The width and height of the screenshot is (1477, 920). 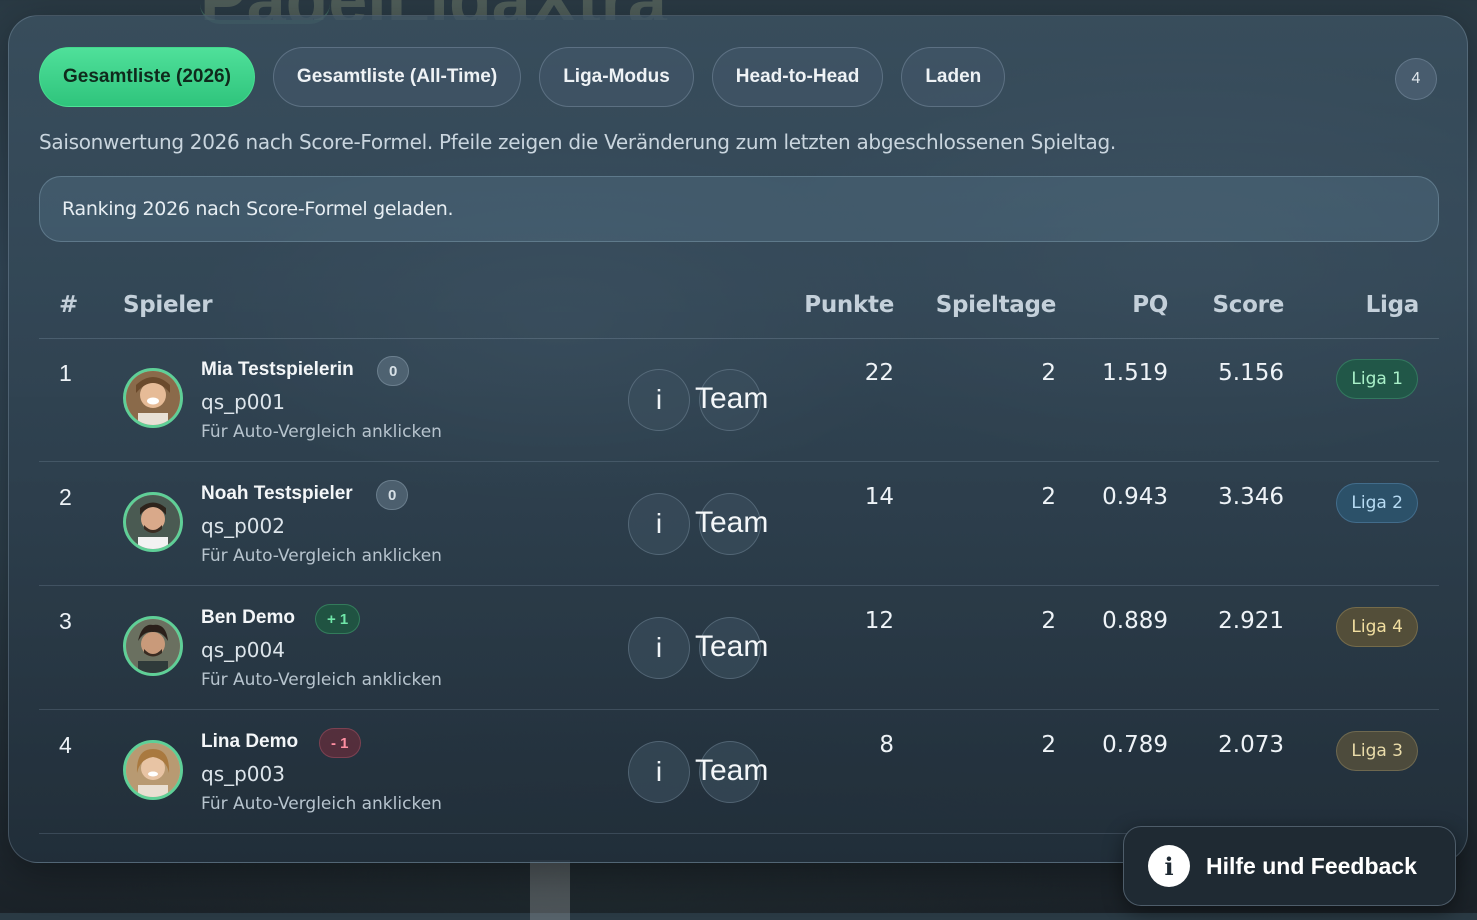 I want to click on league-badge: Liga 1, so click(x=1377, y=379).